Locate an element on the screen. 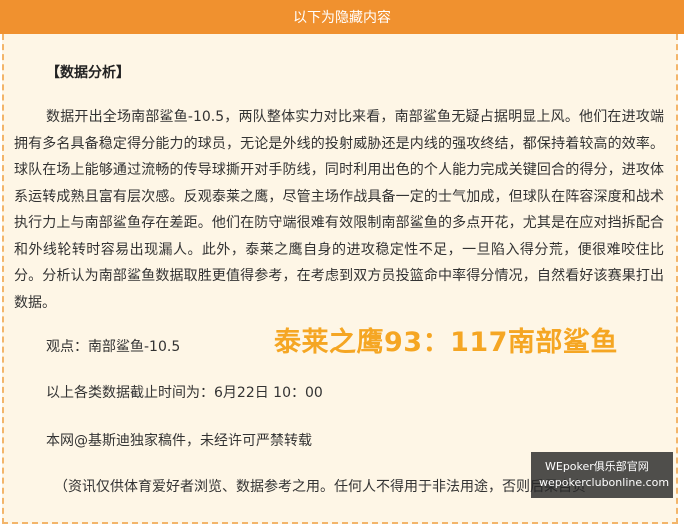  copyright-line: 本网@基斯迪独家稿件，未经许可严禁转载 is located at coordinates (179, 441).